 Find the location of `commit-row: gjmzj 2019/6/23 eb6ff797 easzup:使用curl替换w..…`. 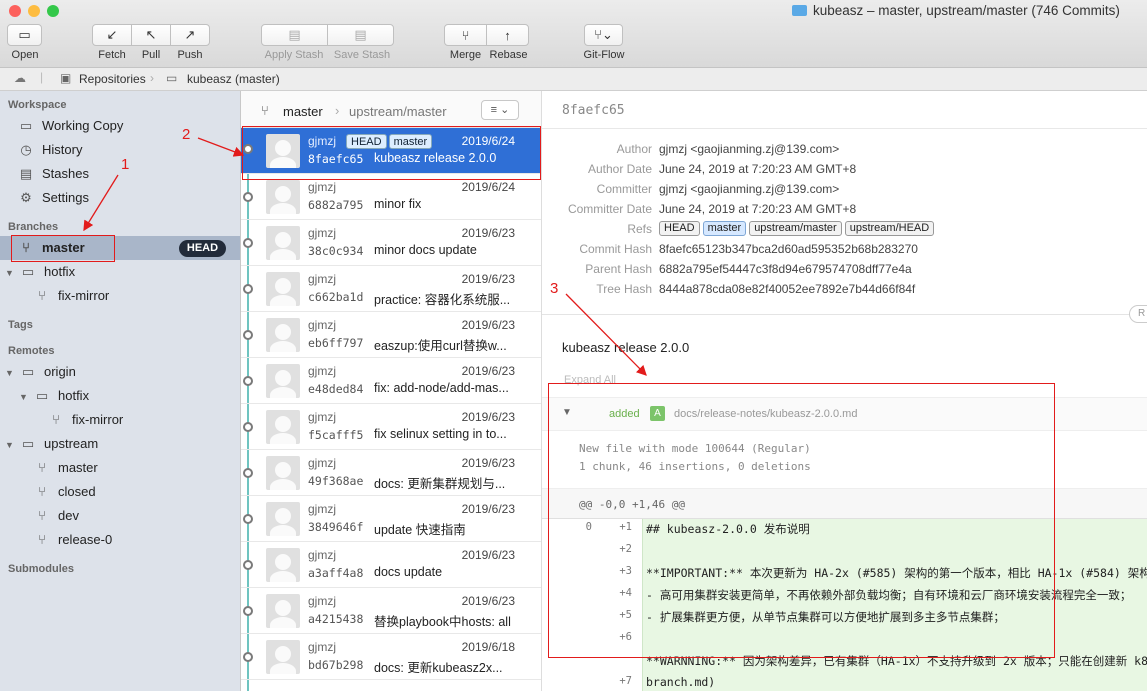

commit-row: gjmzj 2019/6/23 eb6ff797 easzup:使用curl替换w..… is located at coordinates (391, 335).